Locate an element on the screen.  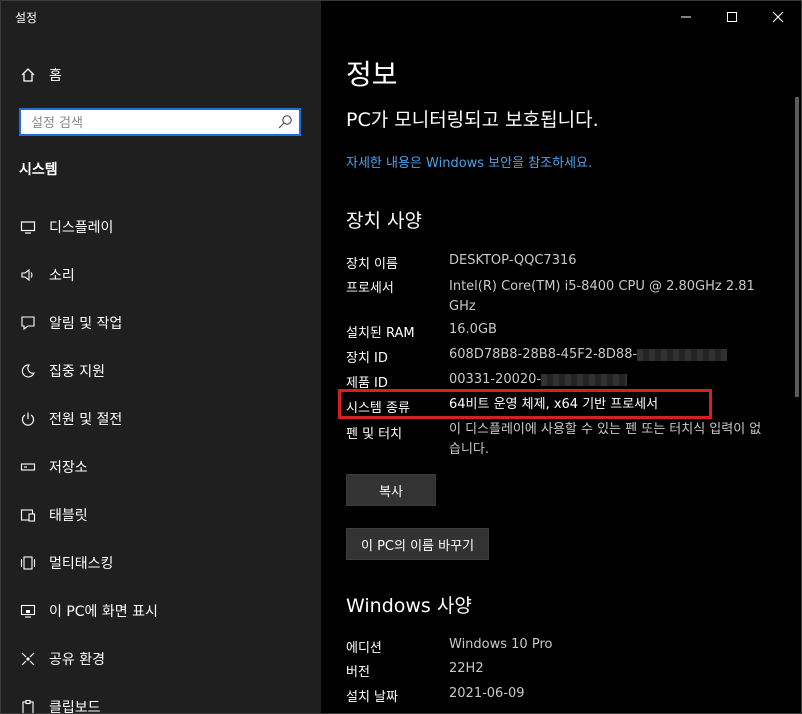
spec-value-row: 608D78B8-28B8-45F2-8D88- is located at coordinates (609, 355).